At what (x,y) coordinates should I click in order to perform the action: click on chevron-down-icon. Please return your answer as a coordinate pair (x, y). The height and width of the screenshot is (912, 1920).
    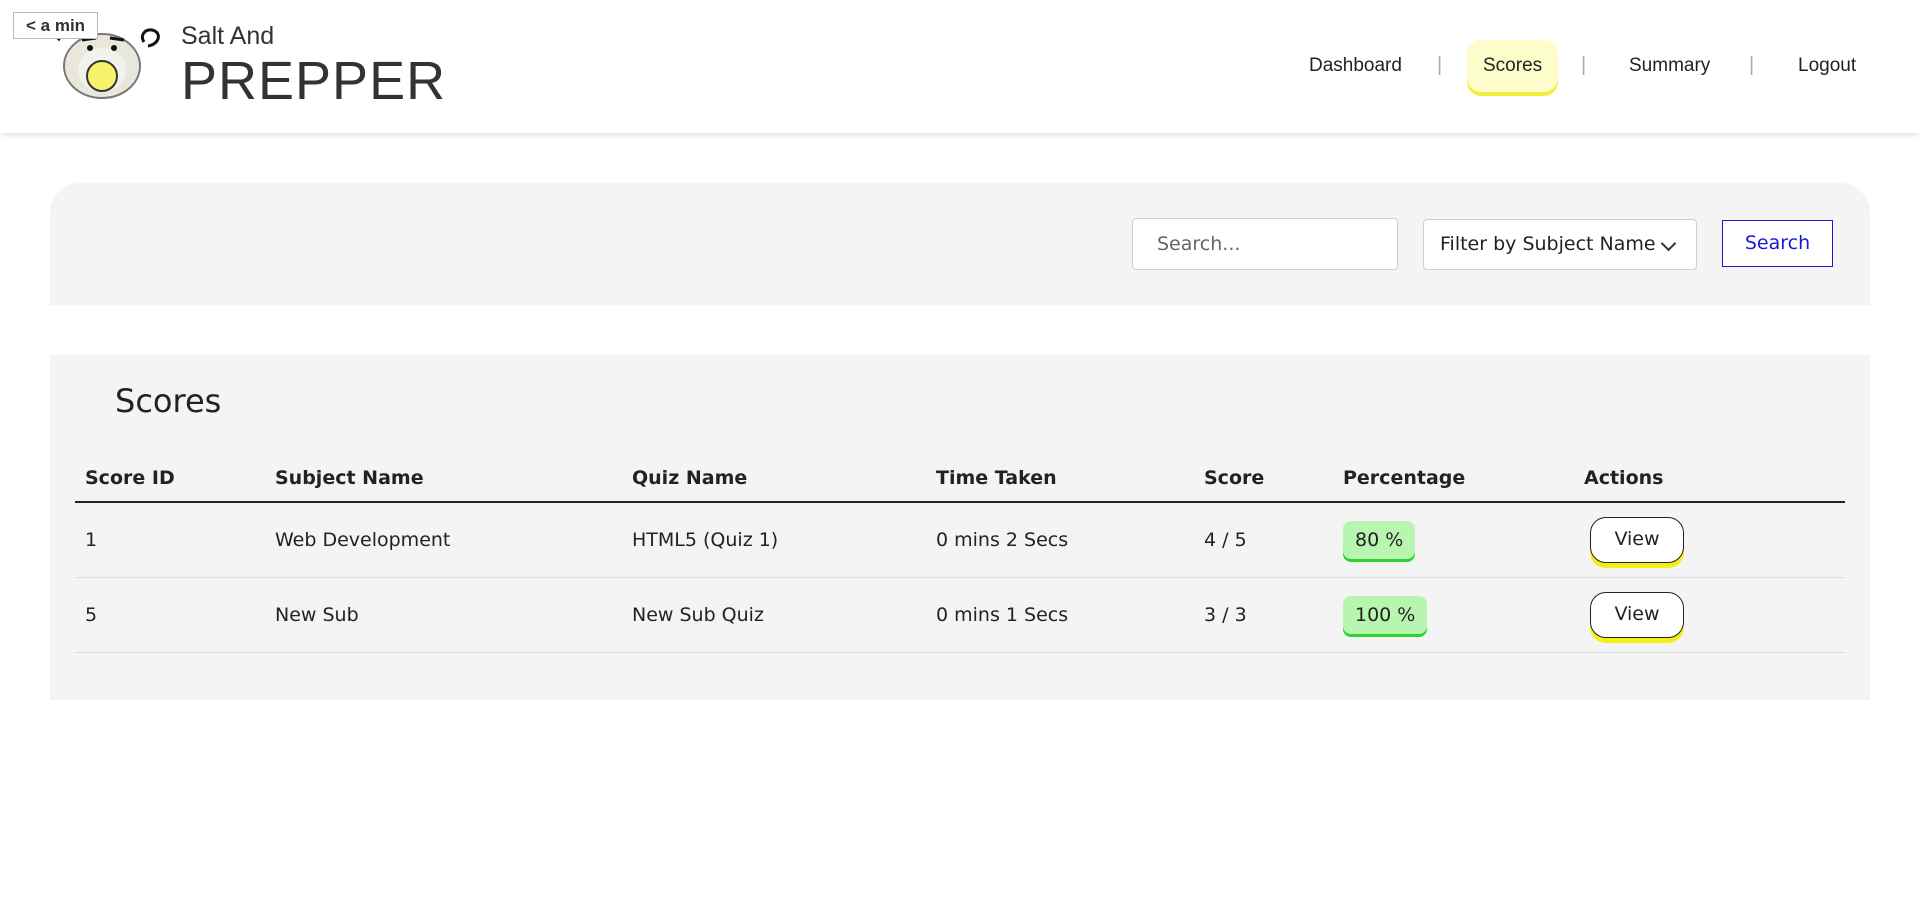
    Looking at the image, I should click on (1668, 243).